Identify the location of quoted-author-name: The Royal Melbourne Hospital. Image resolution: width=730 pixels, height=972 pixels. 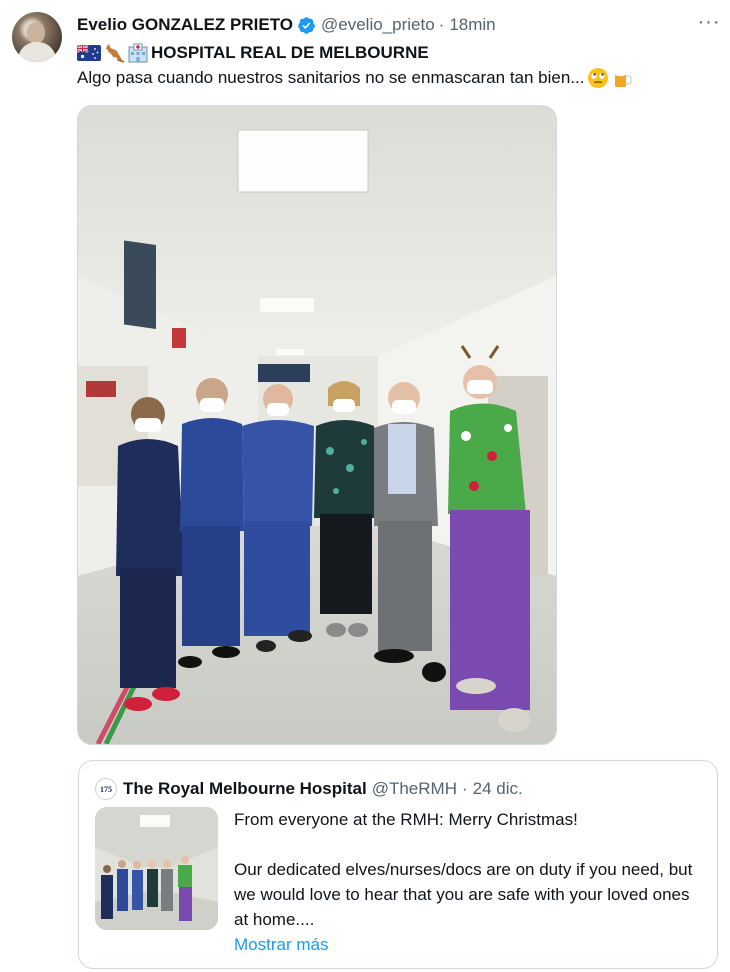
(245, 789).